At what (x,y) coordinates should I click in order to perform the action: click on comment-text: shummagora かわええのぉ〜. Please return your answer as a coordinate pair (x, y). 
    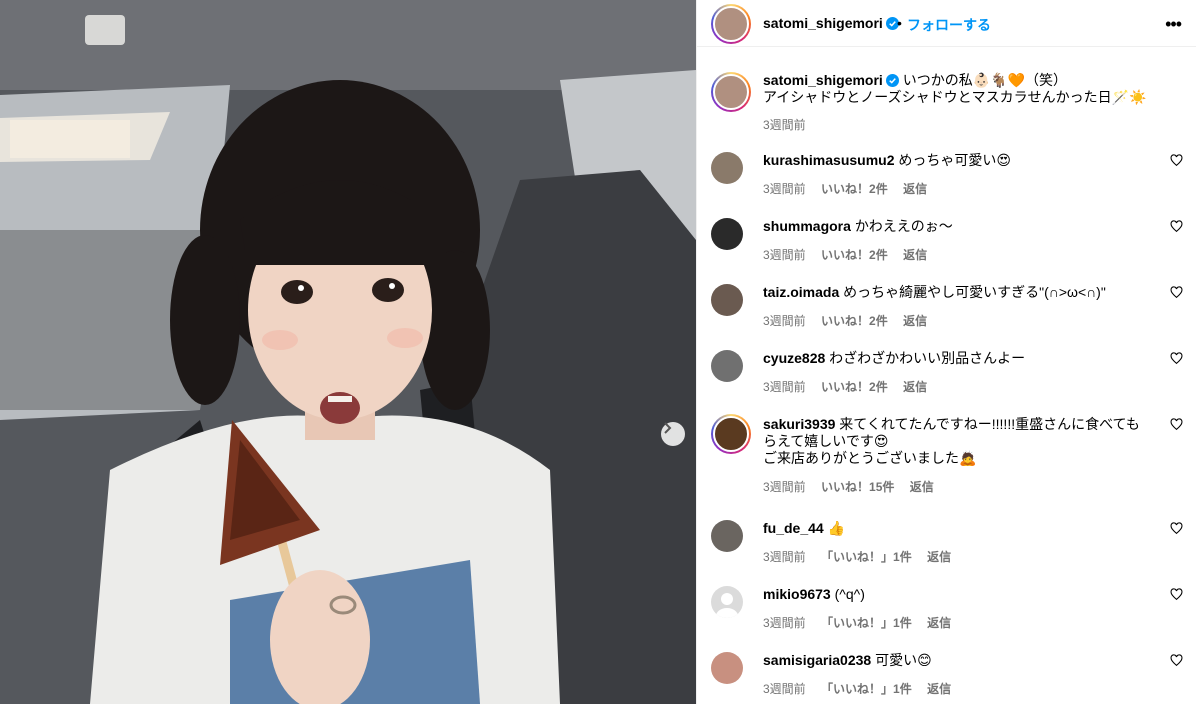
    Looking at the image, I should click on (953, 226).